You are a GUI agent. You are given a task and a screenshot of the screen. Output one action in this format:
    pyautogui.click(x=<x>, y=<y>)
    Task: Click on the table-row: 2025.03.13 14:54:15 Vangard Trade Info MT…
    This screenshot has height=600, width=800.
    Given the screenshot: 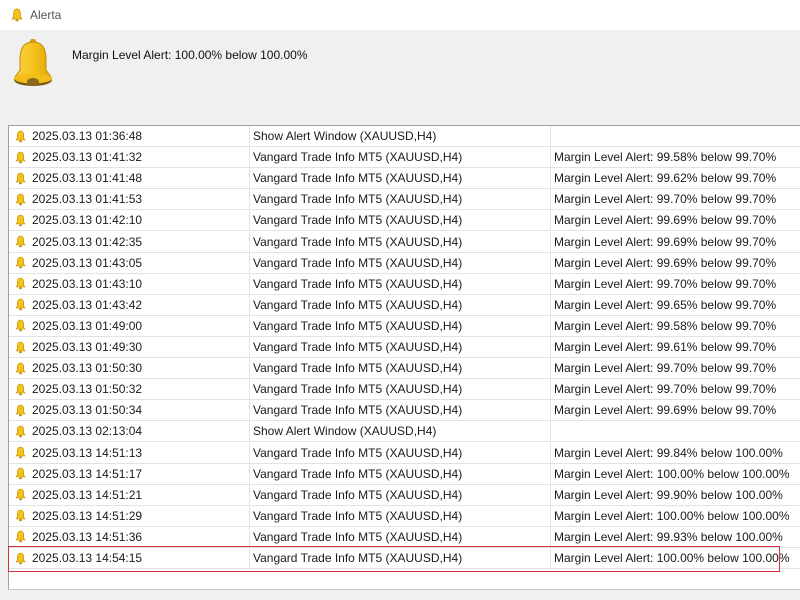 What is the action you would take?
    pyautogui.click(x=404, y=558)
    